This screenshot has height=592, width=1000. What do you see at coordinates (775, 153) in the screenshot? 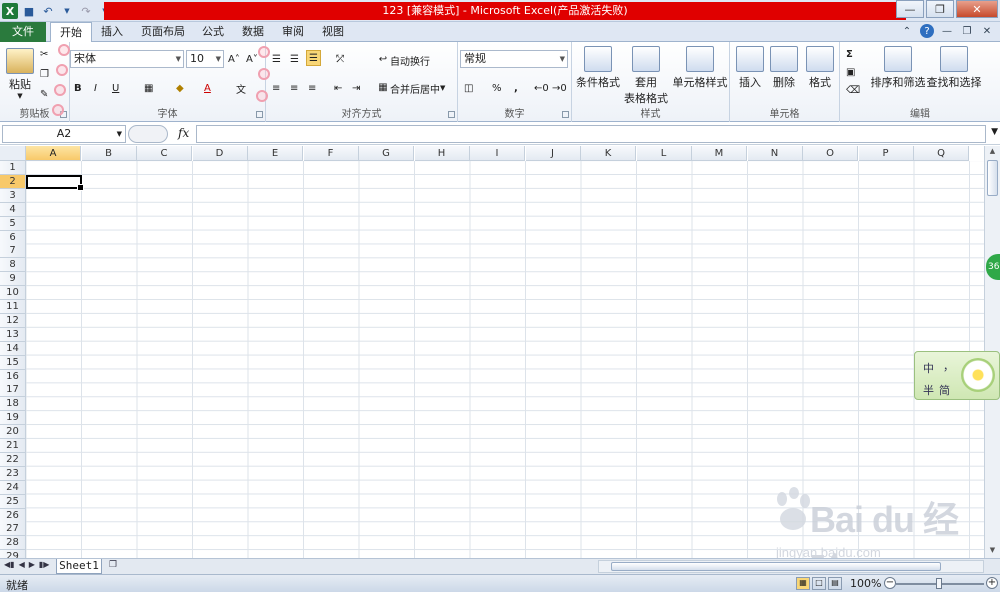
I see `column-header: N` at bounding box center [775, 153].